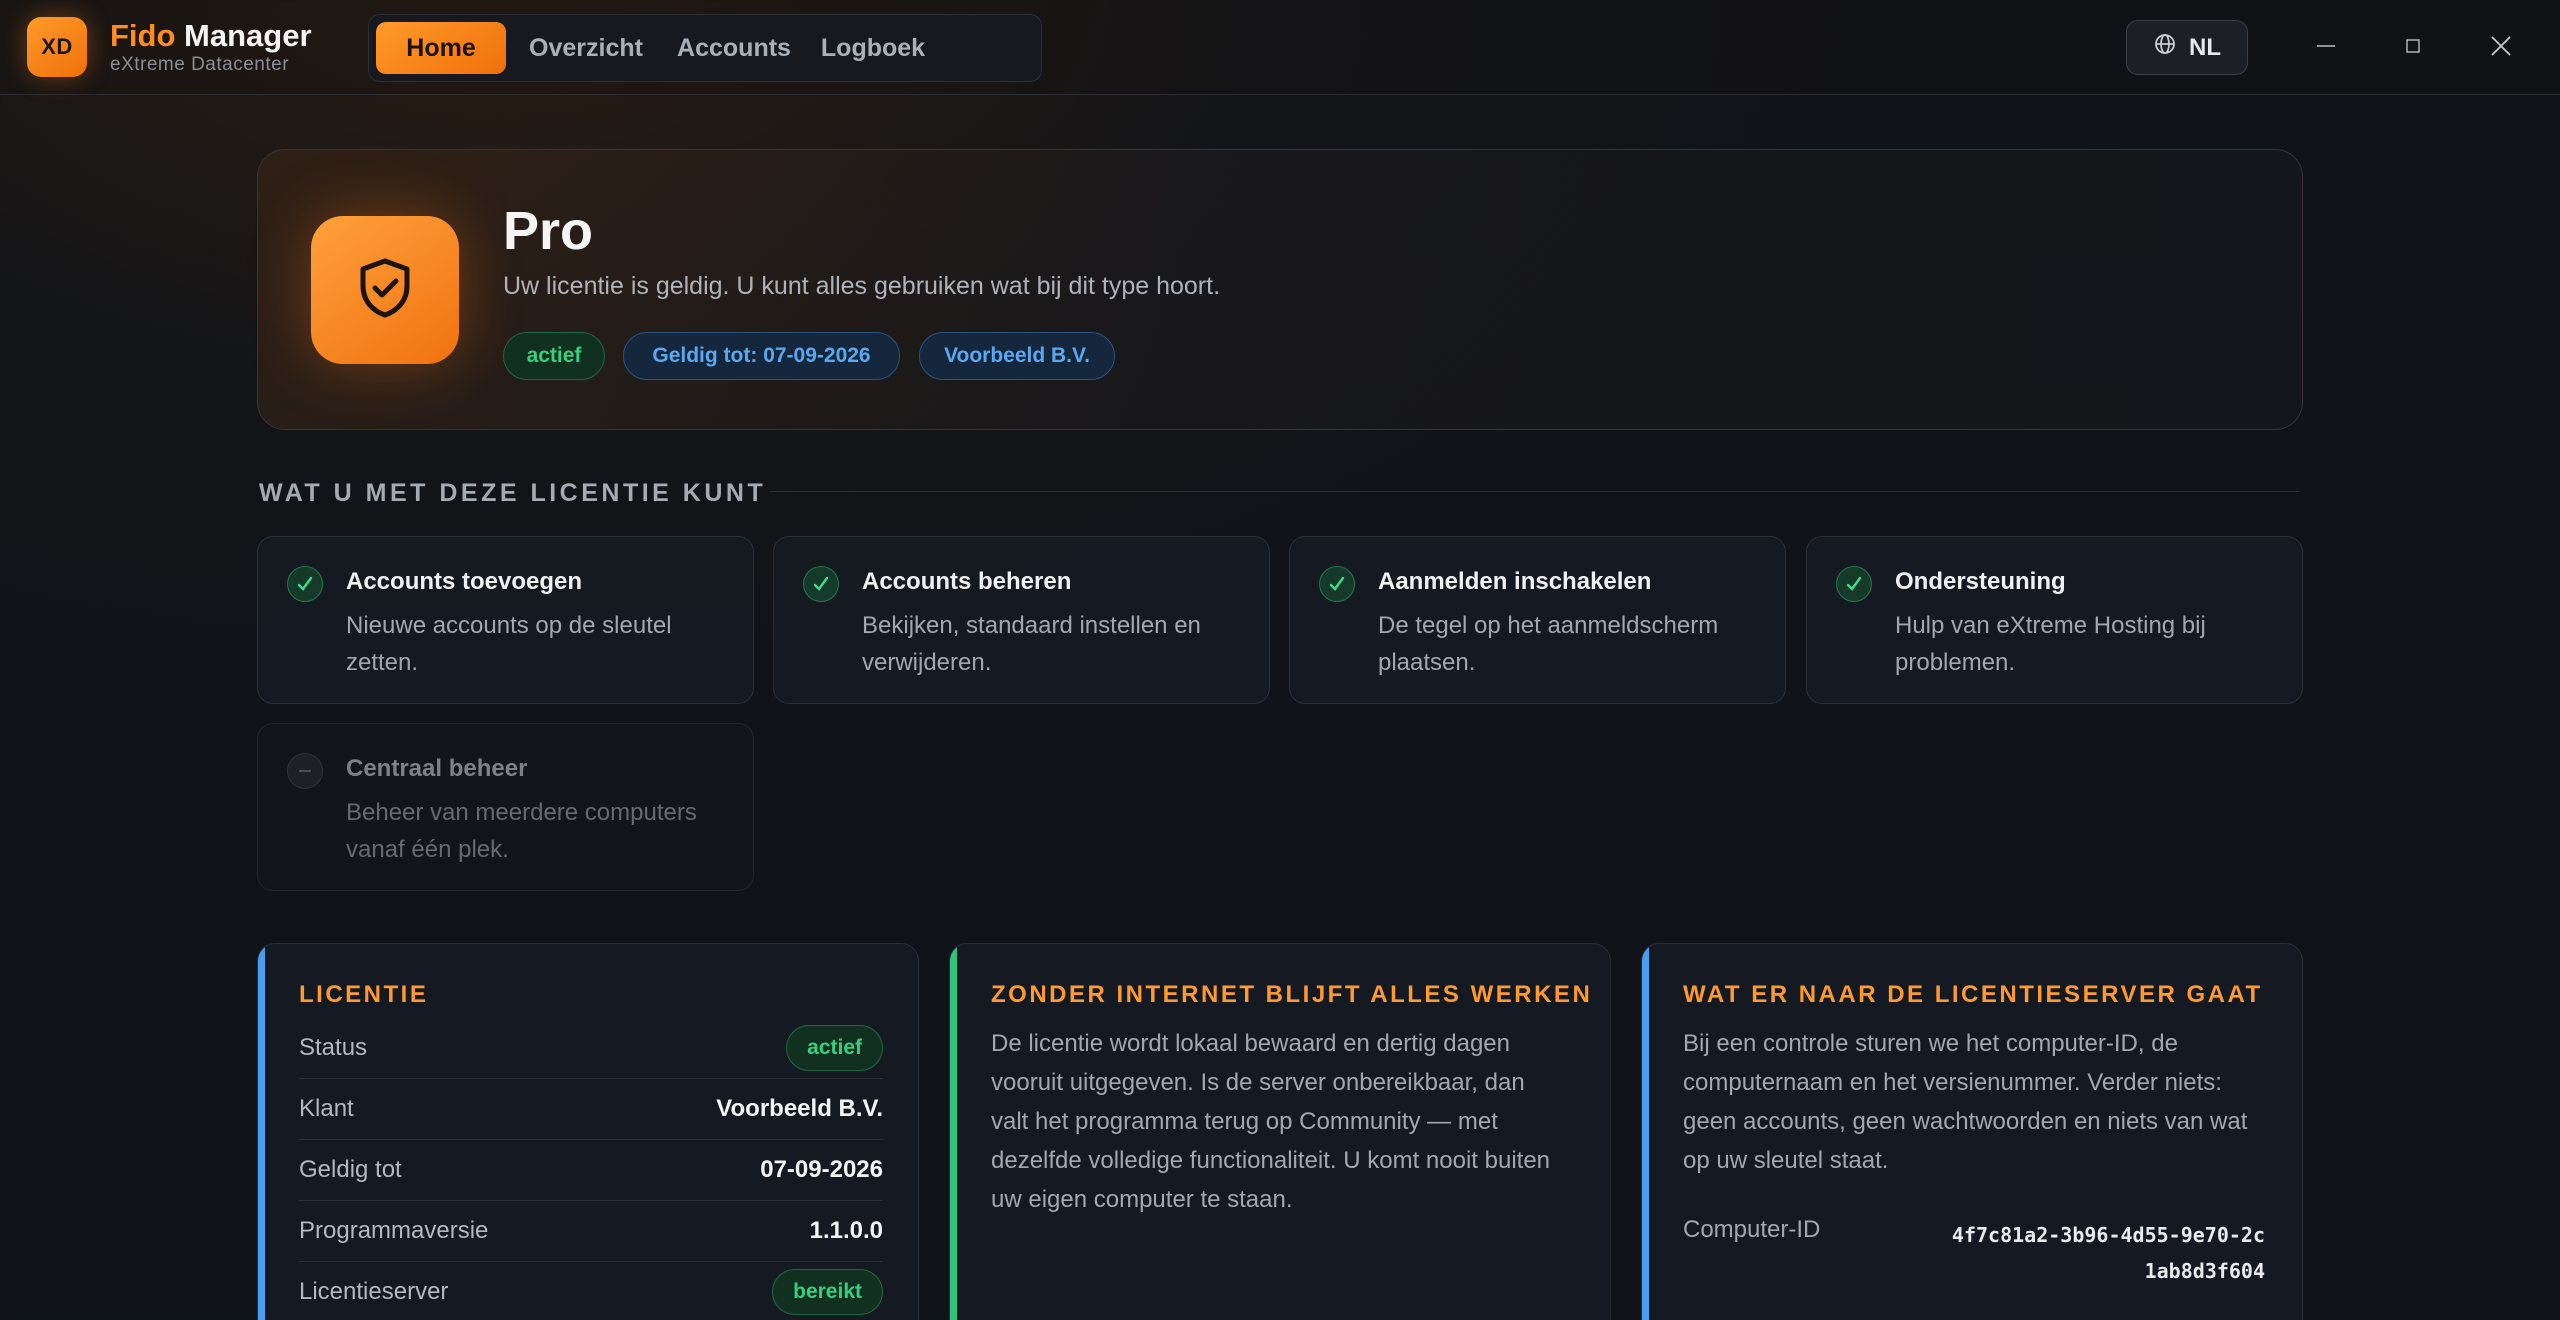  What do you see at coordinates (1973, 994) in the screenshot?
I see `privacy-card-title: WAT ER NAAR DE LICENTIESERVER GAAT` at bounding box center [1973, 994].